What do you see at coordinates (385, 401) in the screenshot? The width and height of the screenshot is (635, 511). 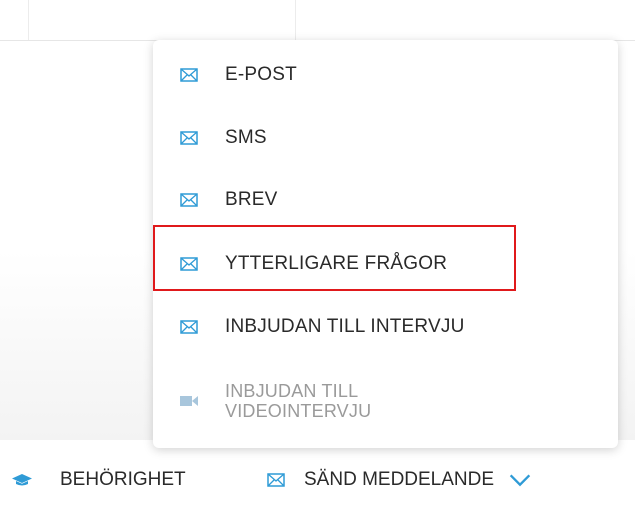 I see `menu-item-inbjudan-till-videointervju: INBJUDAN TILL VIDEOINTERVJU` at bounding box center [385, 401].